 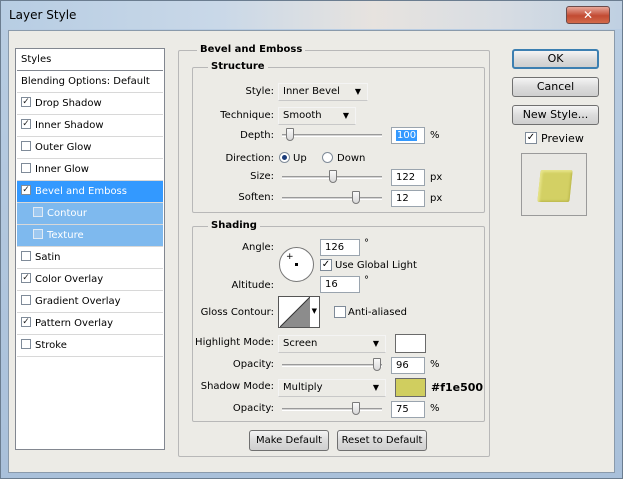 I want to click on direction-label: Direction:, so click(x=249, y=158).